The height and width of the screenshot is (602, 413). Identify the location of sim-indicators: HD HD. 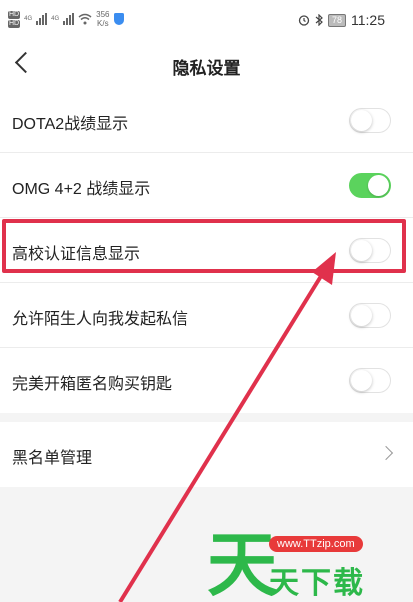
(14, 19).